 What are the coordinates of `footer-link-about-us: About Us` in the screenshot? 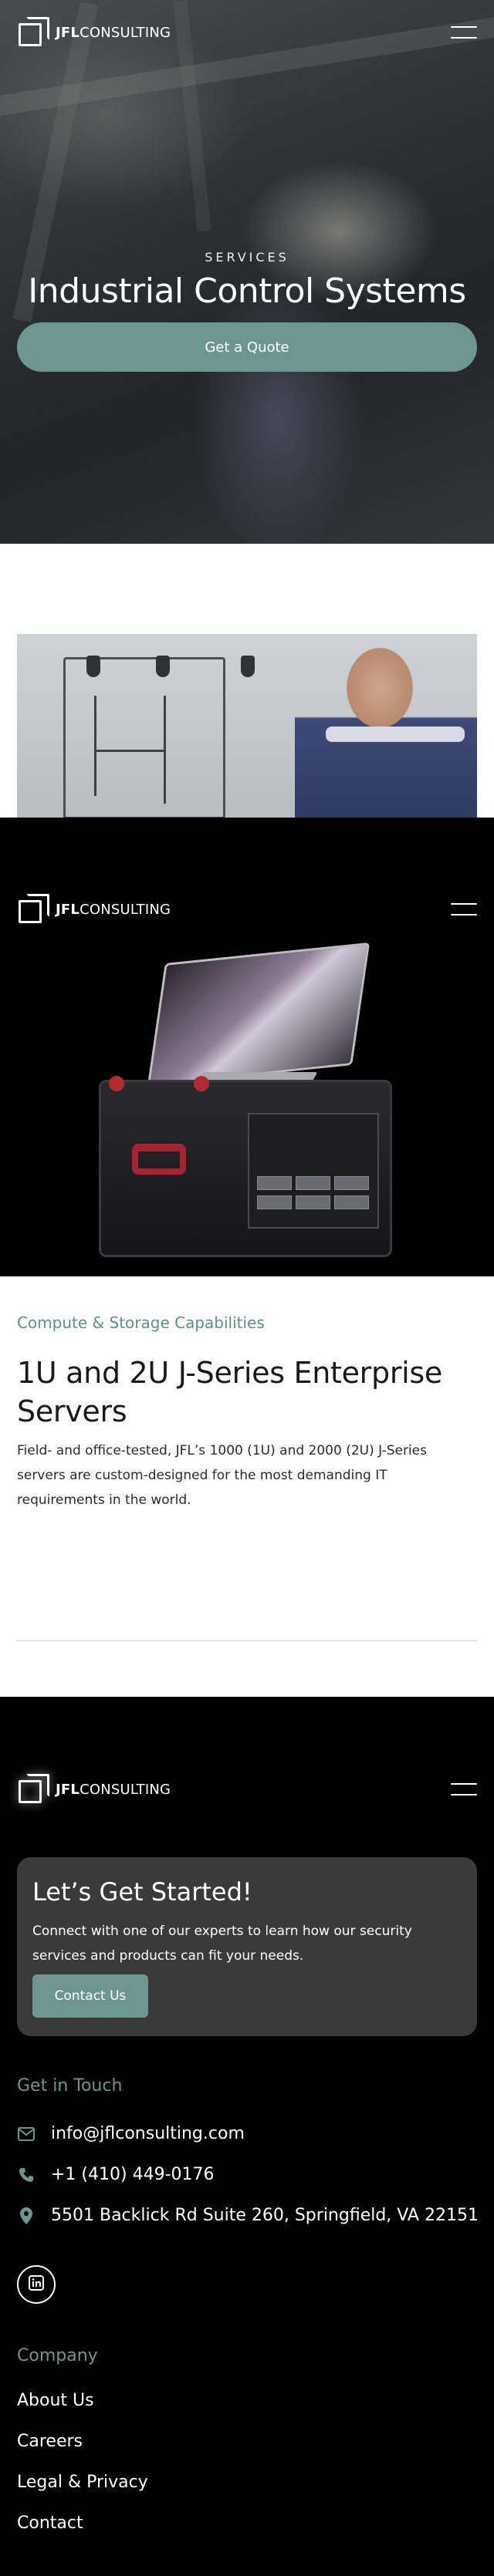 It's located at (56, 2400).